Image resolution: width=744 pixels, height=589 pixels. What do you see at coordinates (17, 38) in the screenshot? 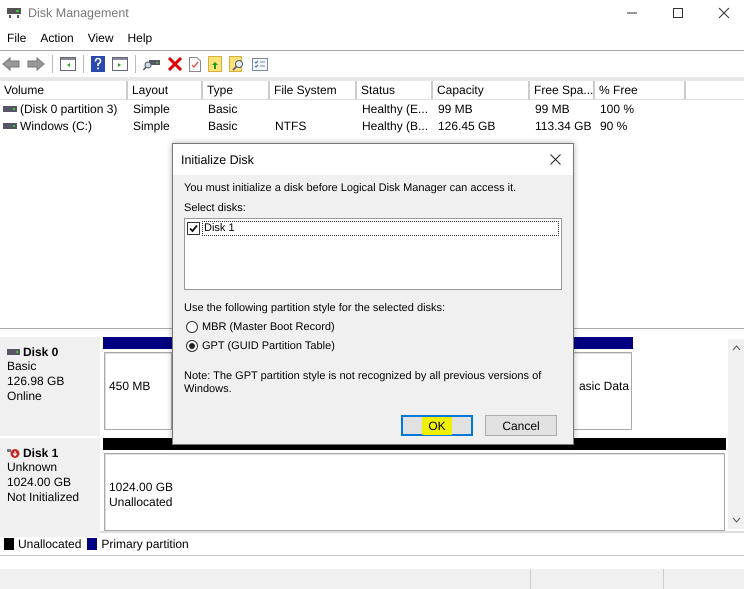
I see `menu-item: File` at bounding box center [17, 38].